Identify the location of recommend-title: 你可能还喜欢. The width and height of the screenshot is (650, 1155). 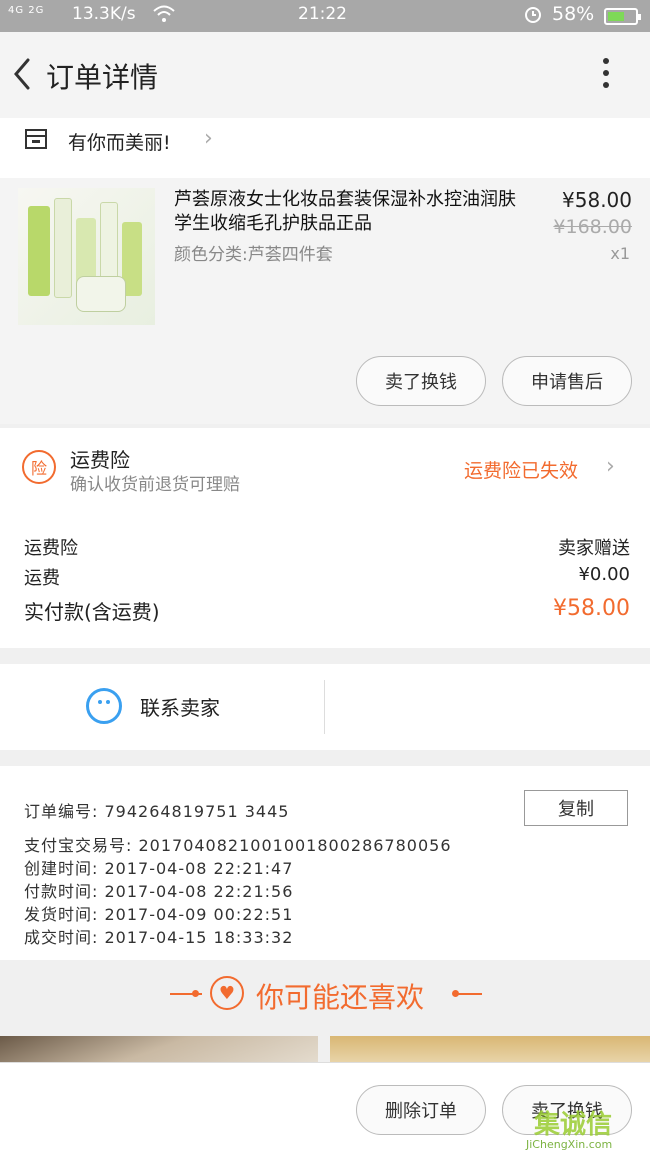
(340, 997).